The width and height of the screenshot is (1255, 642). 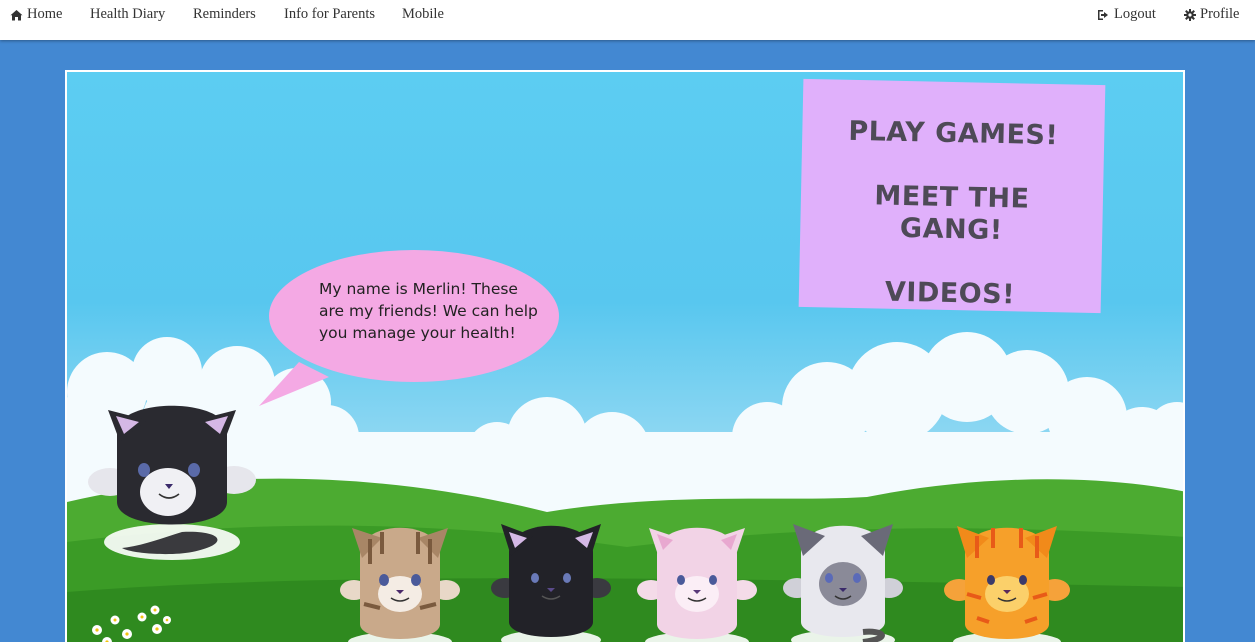 What do you see at coordinates (16, 15) in the screenshot?
I see `home-icon` at bounding box center [16, 15].